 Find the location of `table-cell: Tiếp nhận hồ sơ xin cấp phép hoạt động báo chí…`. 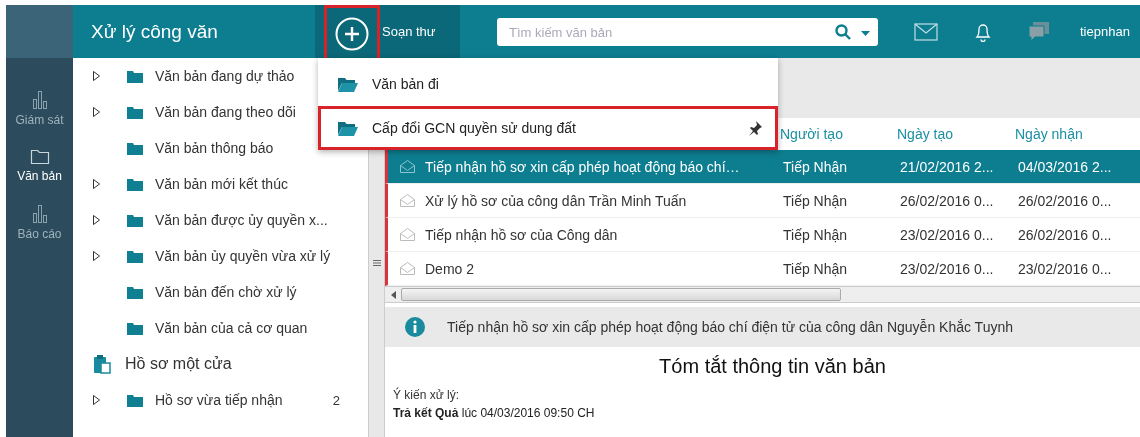

table-cell: Tiếp nhận hồ sơ xin cấp phép hoạt động báo chí… is located at coordinates (582, 166).